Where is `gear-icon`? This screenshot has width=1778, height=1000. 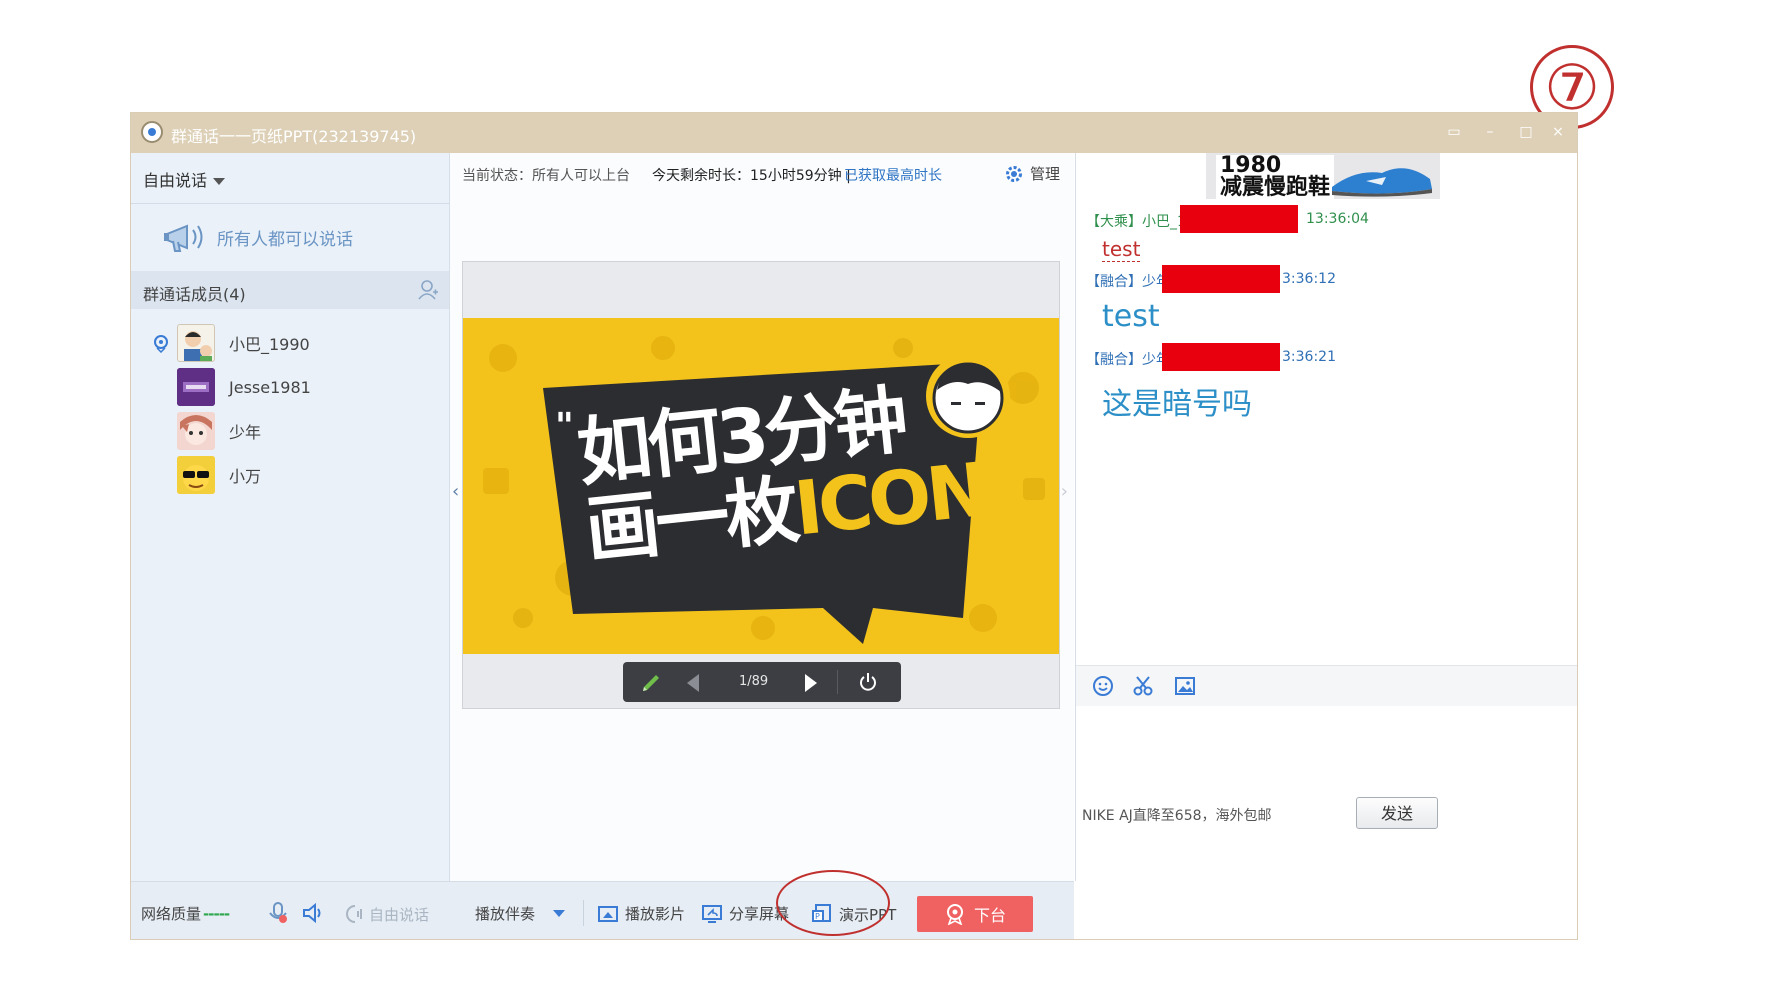
gear-icon is located at coordinates (1013, 173).